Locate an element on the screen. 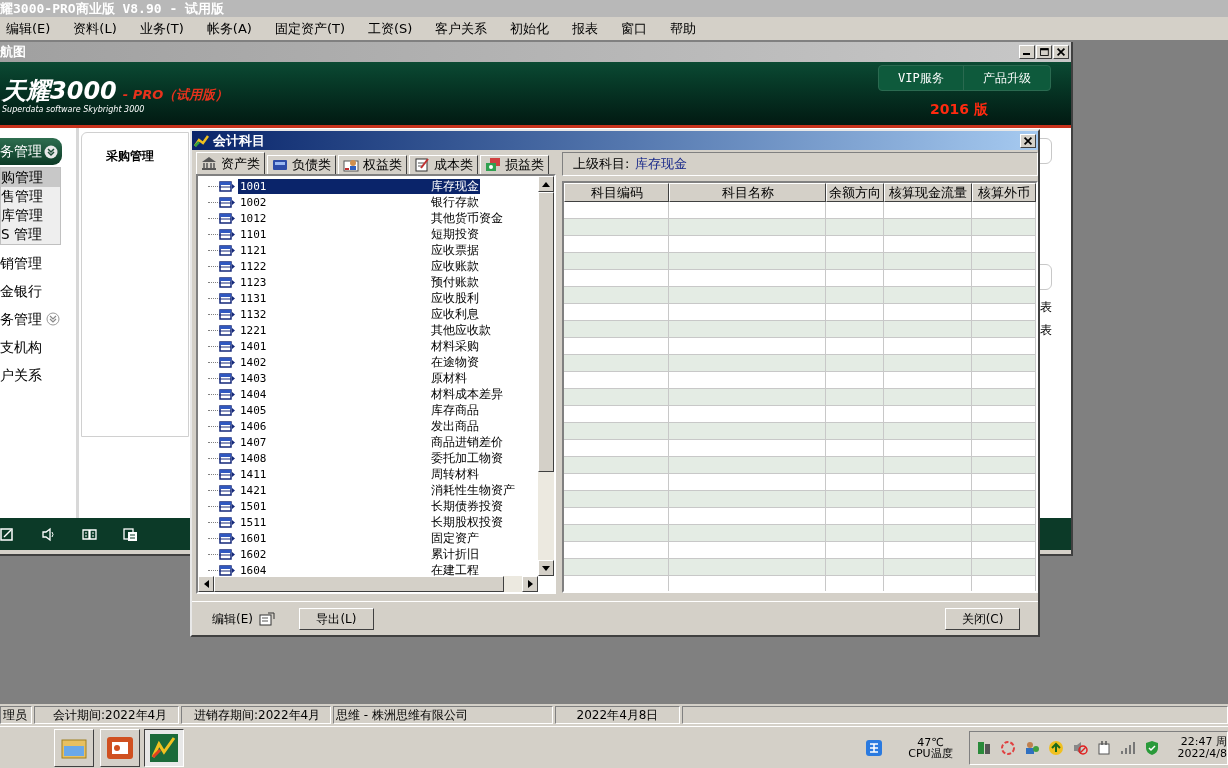  menu-item: 窗口 is located at coordinates (634, 28).